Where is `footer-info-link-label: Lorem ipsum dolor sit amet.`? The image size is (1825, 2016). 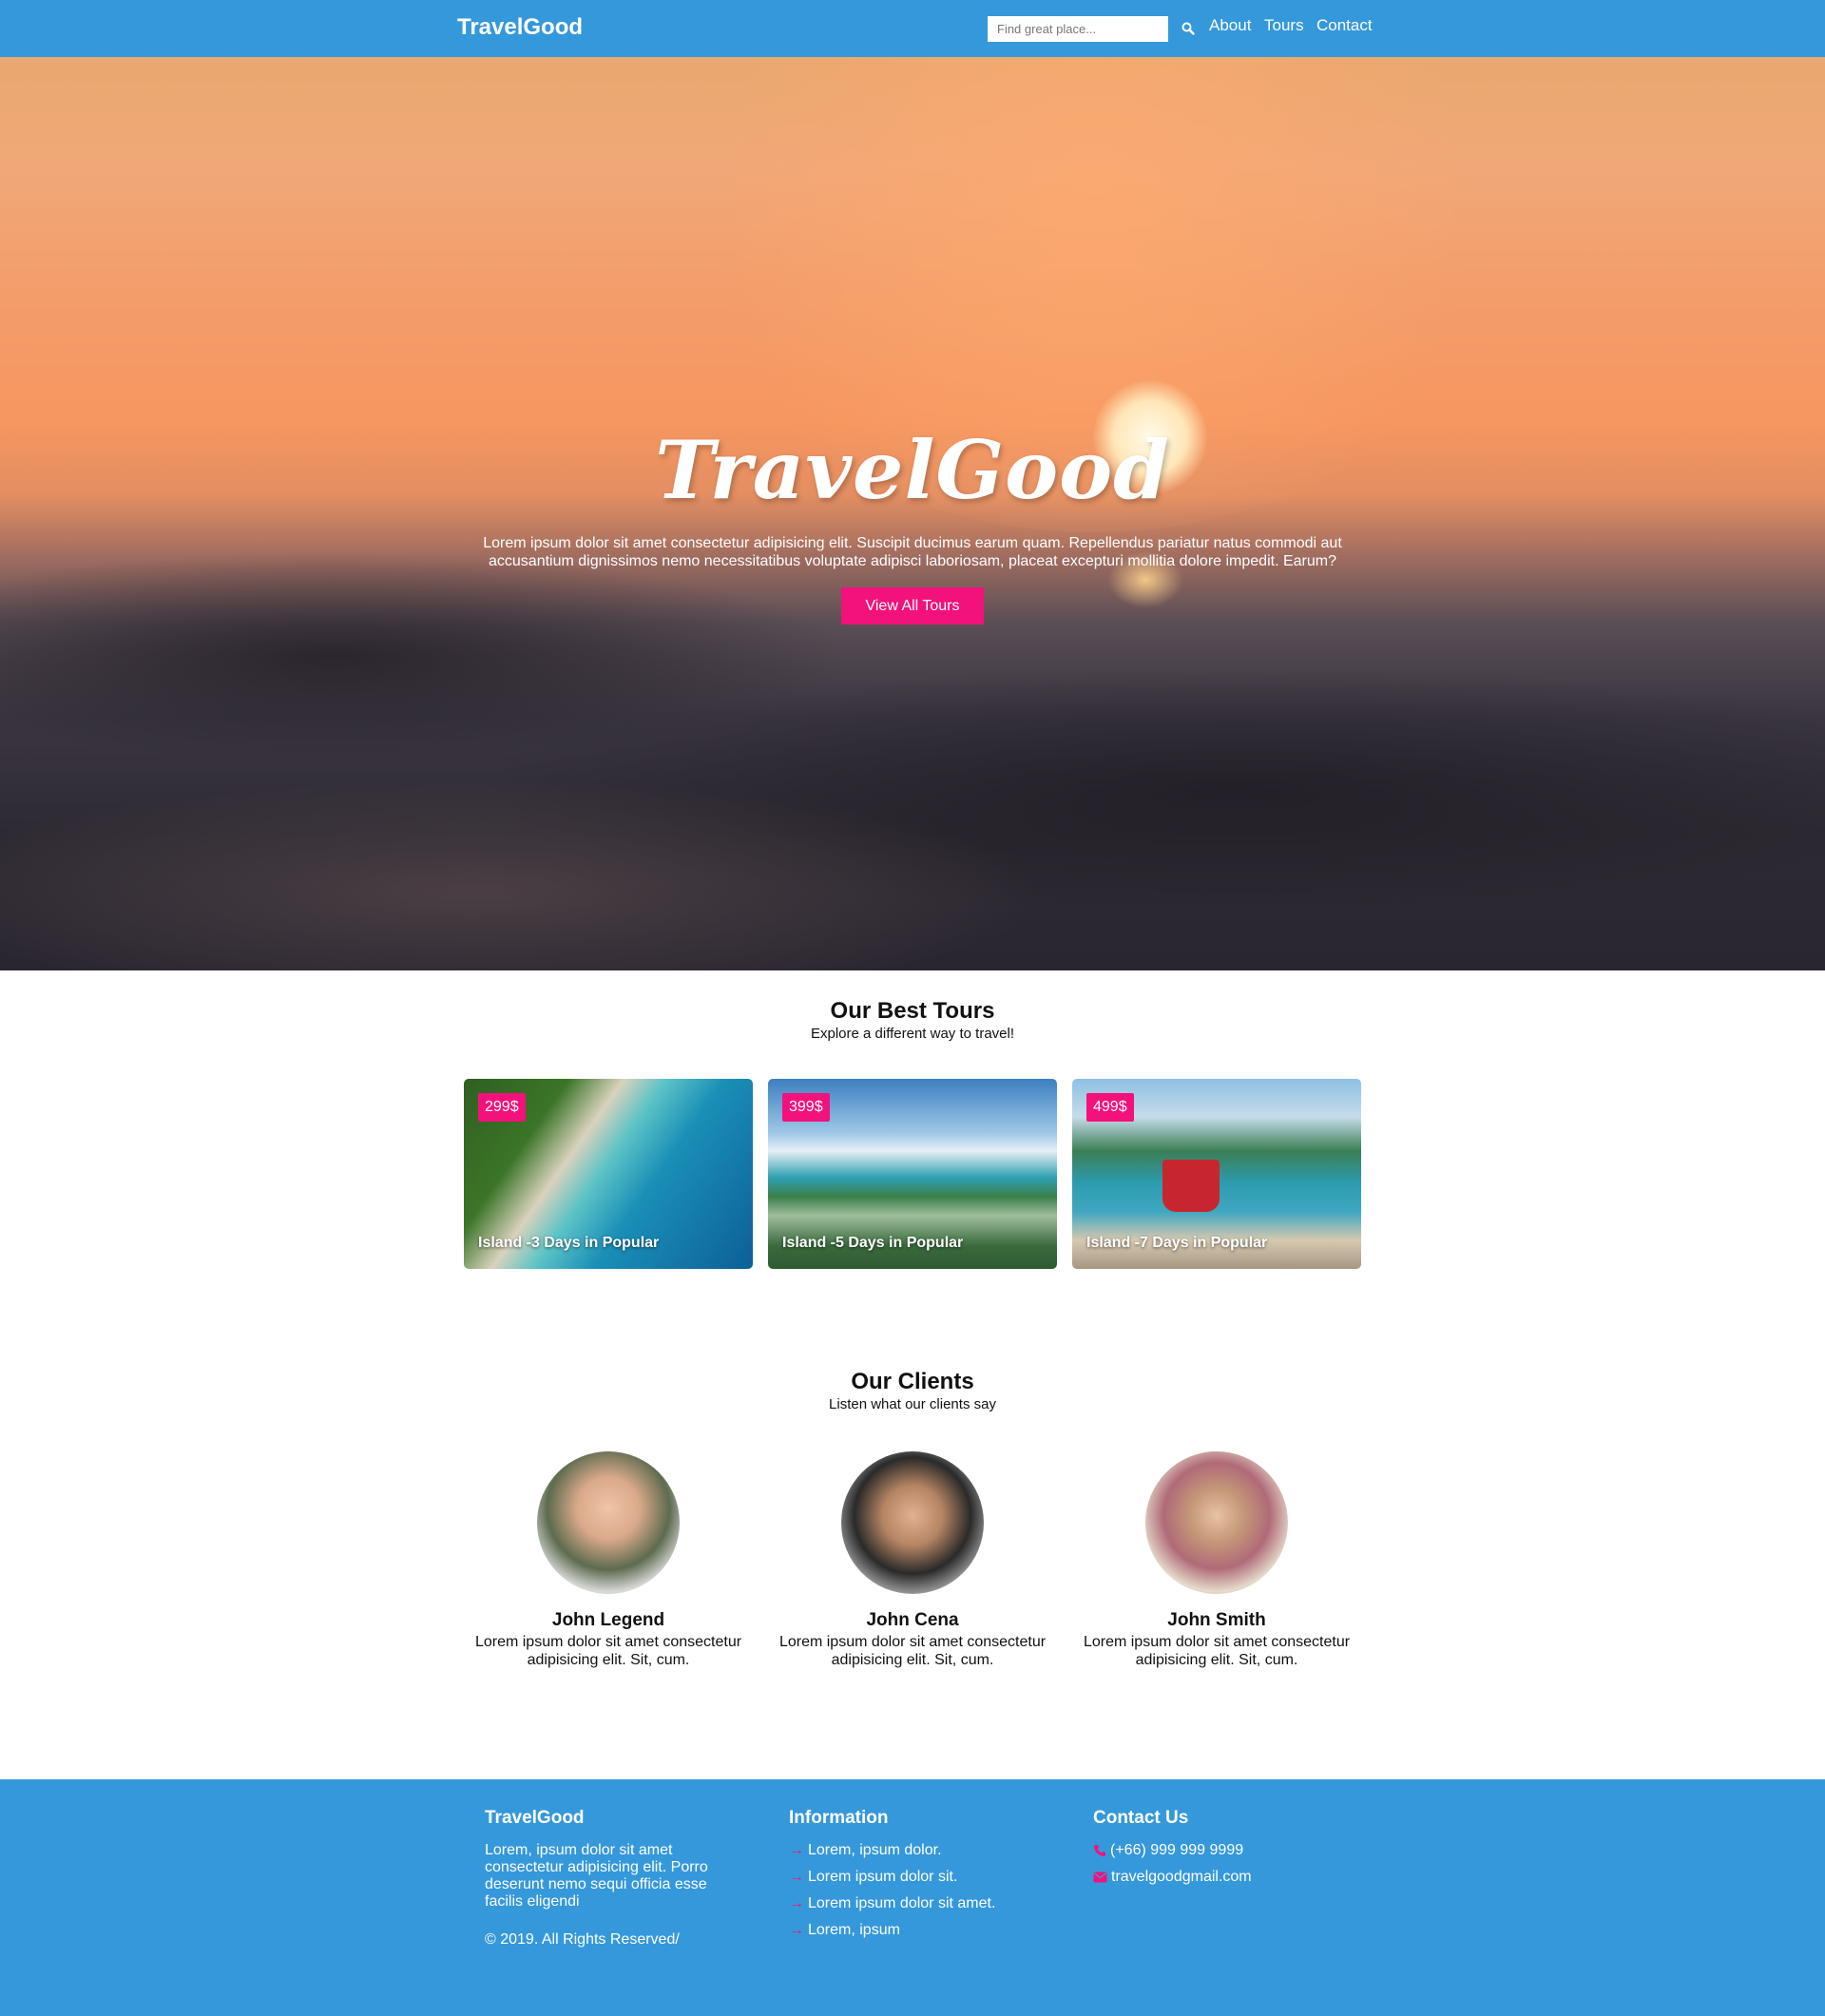
footer-info-link-label: Lorem ipsum dolor sit amet. is located at coordinates (902, 1903).